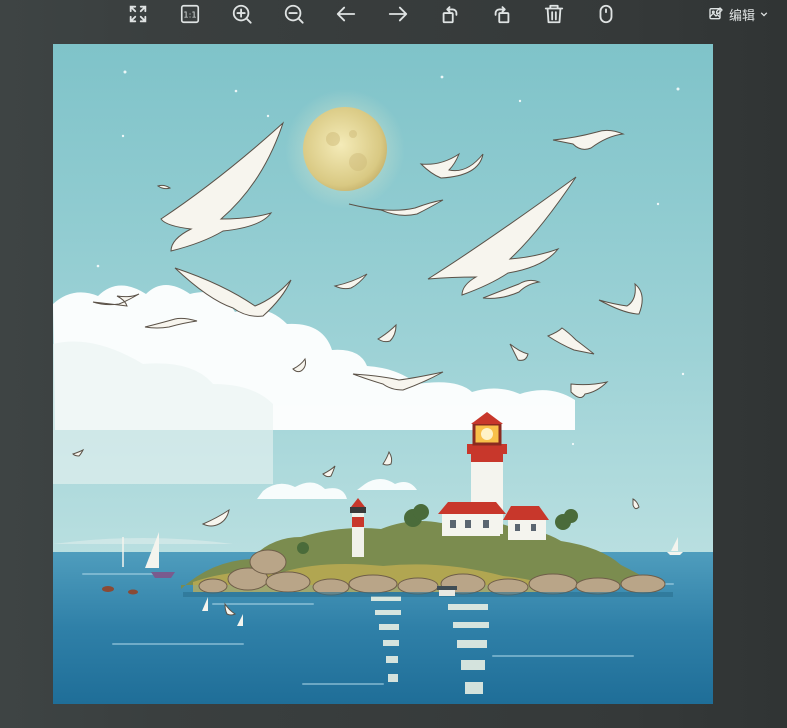 This screenshot has width=787, height=728. I want to click on fullscreen-icon, so click(138, 14).